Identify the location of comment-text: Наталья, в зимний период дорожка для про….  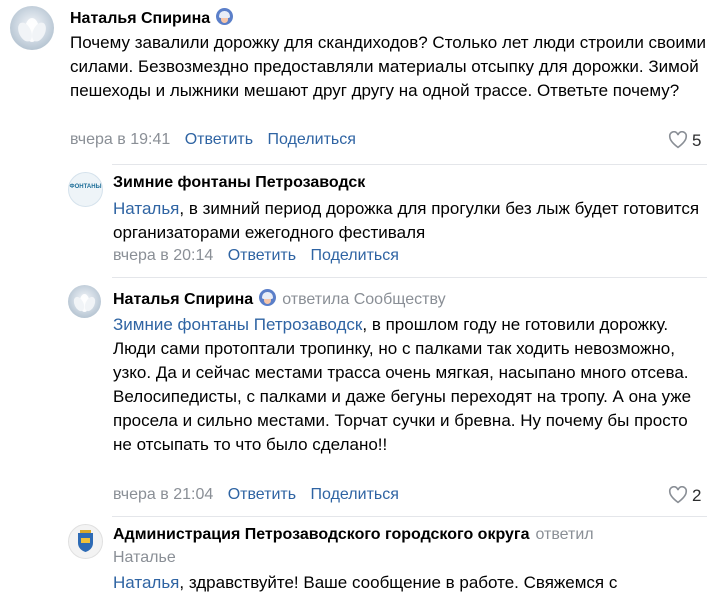
(408, 221).